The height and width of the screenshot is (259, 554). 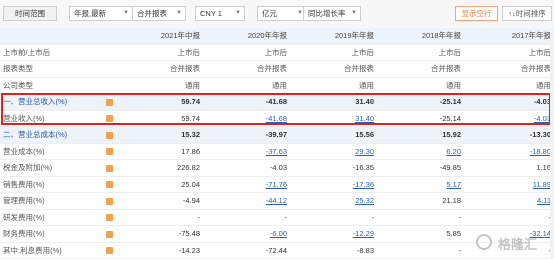 I want to click on table-cell: -49.85, so click(x=420, y=168).